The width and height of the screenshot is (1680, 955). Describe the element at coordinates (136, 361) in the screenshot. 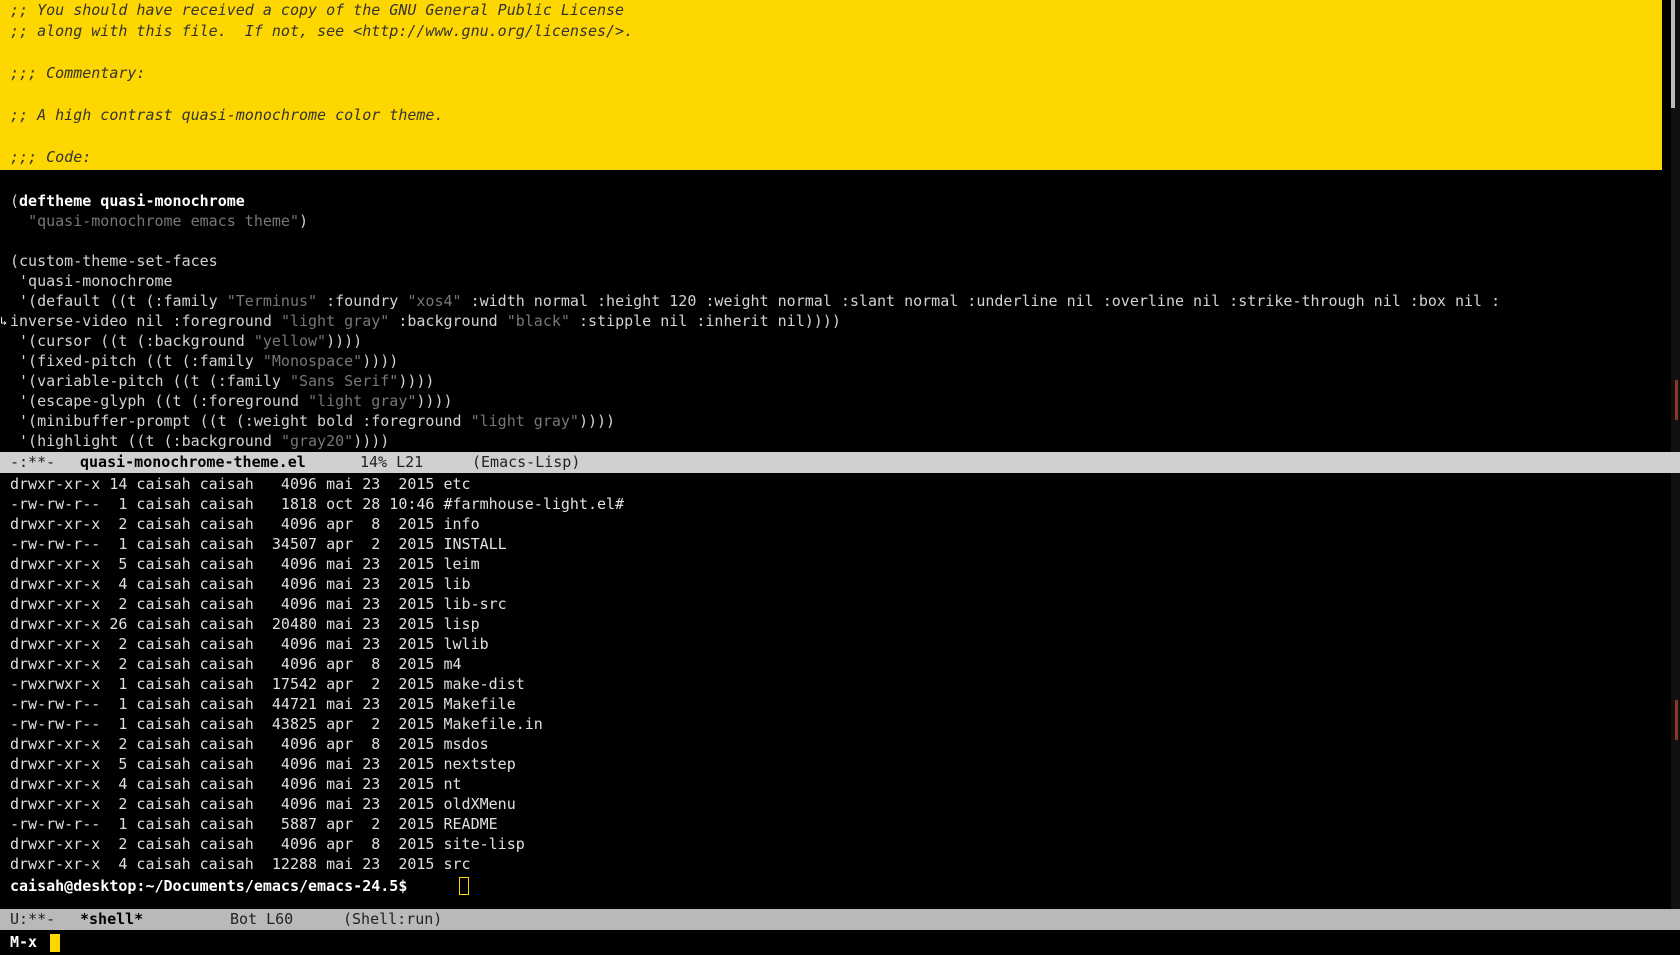

I see `code-text: '(fixed-pitch ((t (:family` at that location.